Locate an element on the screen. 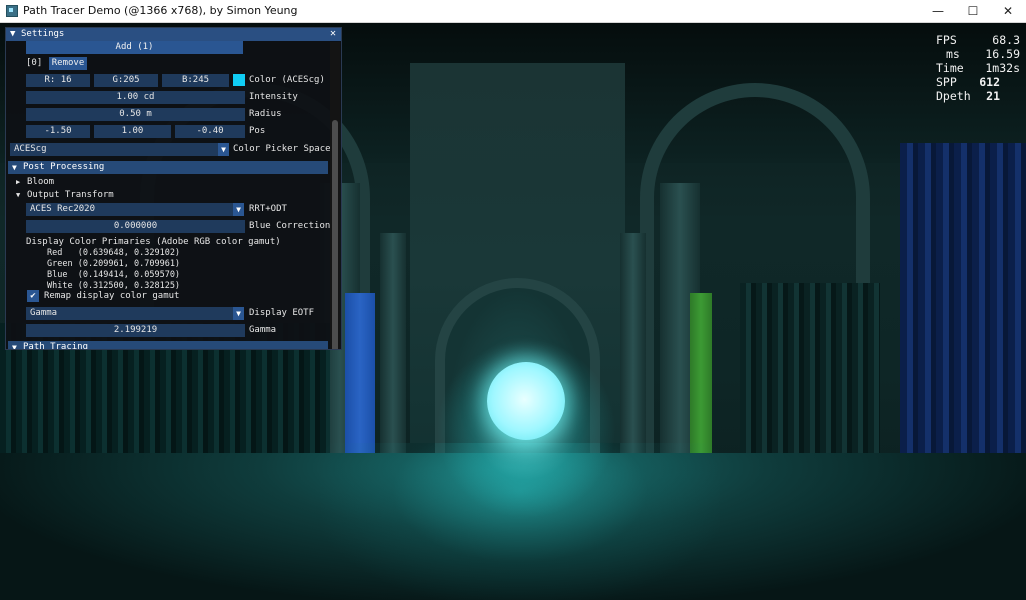 This screenshot has width=1026, height=600. stat-label: Time is located at coordinates (950, 68).